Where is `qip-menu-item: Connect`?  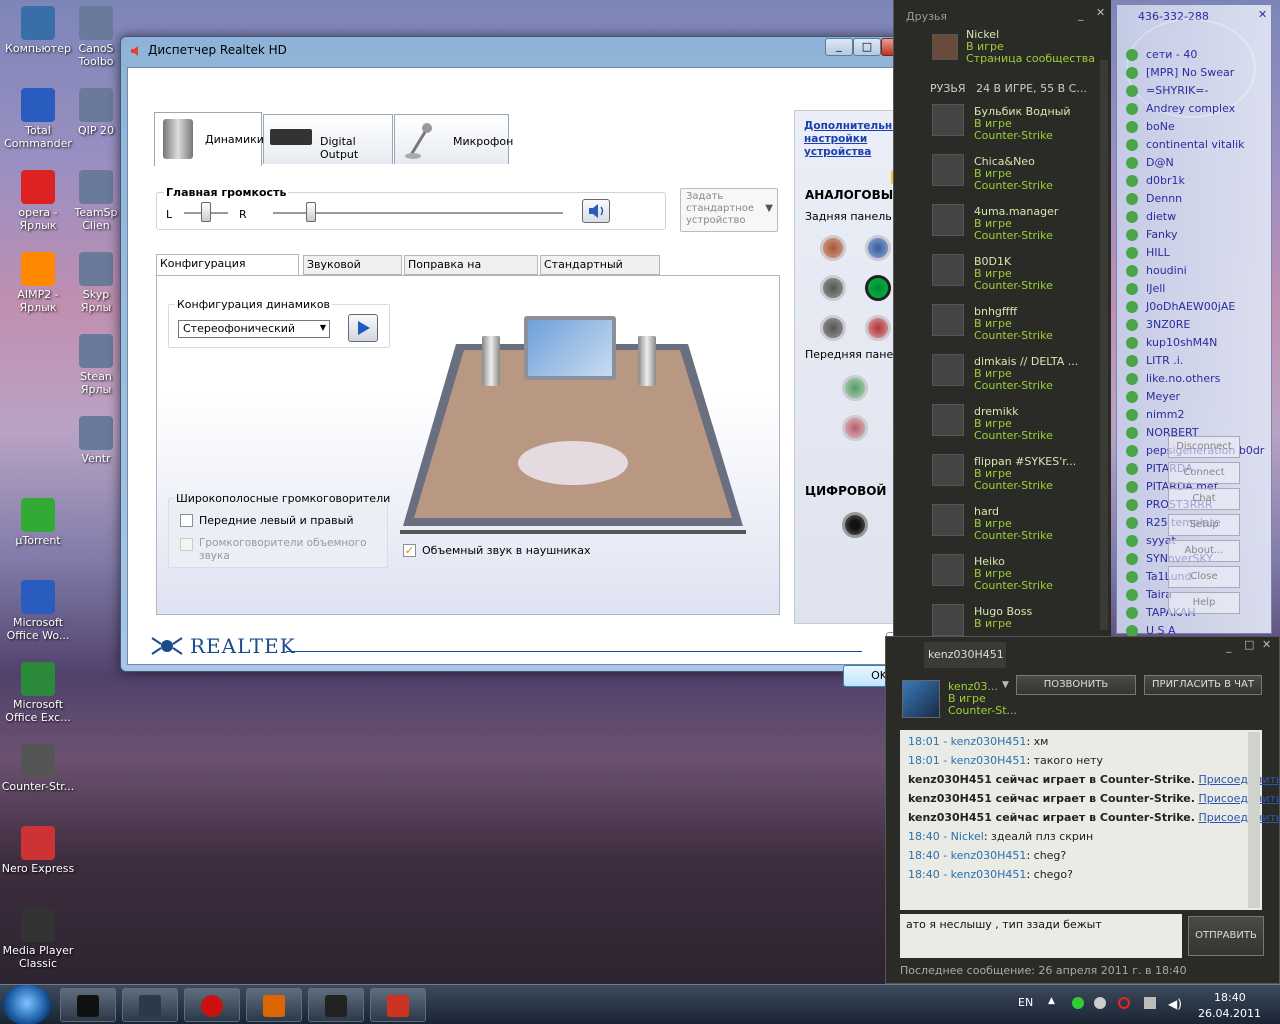 qip-menu-item: Connect is located at coordinates (1204, 473).